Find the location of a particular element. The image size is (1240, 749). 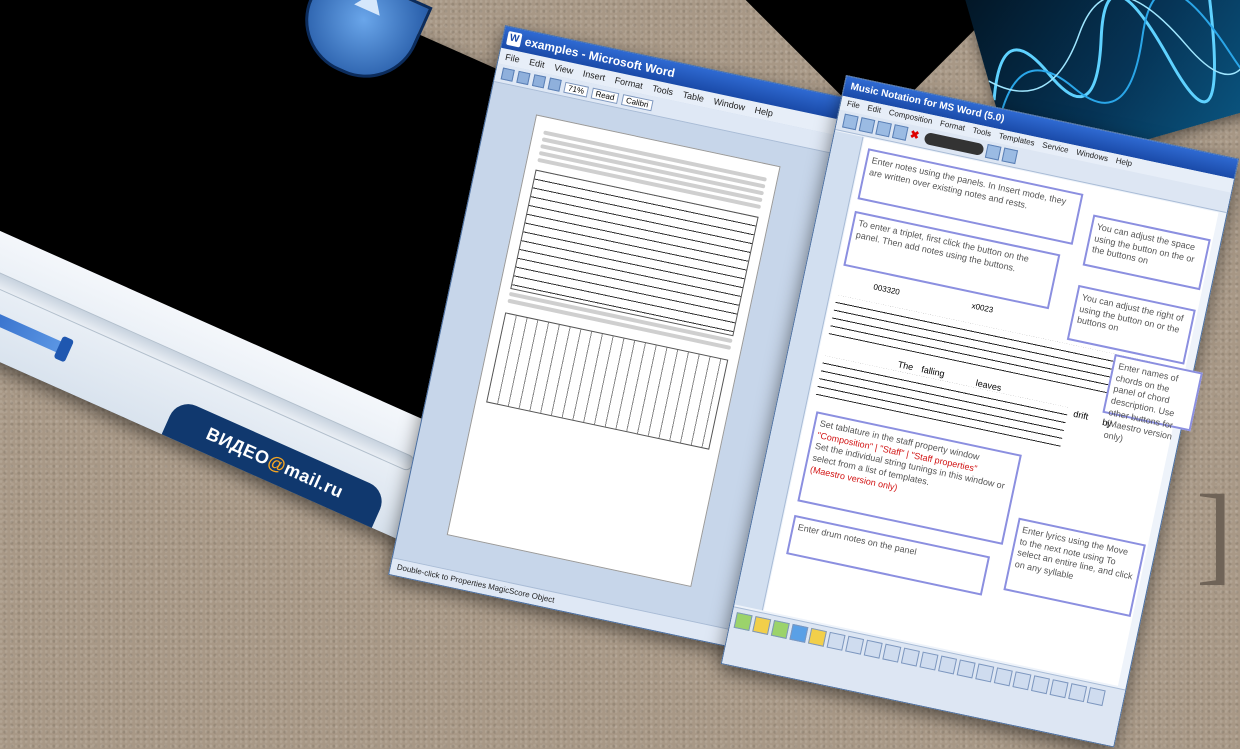

word-app-icon: W is located at coordinates (514, 39).